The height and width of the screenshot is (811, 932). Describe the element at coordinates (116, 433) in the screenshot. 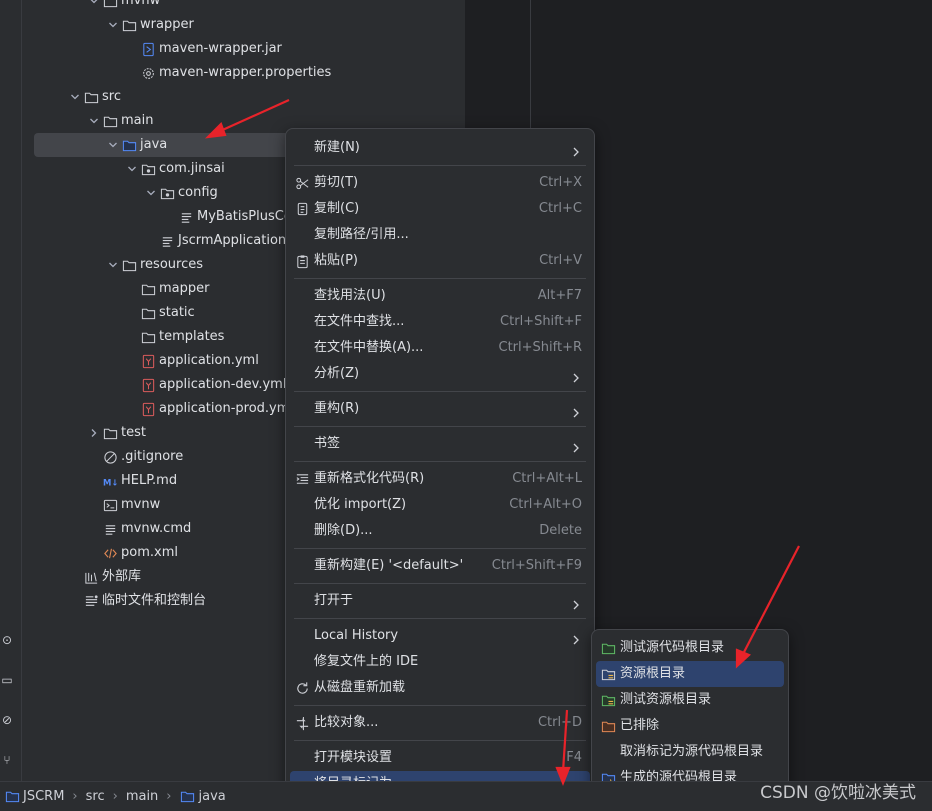

I see `tree-row: test` at that location.